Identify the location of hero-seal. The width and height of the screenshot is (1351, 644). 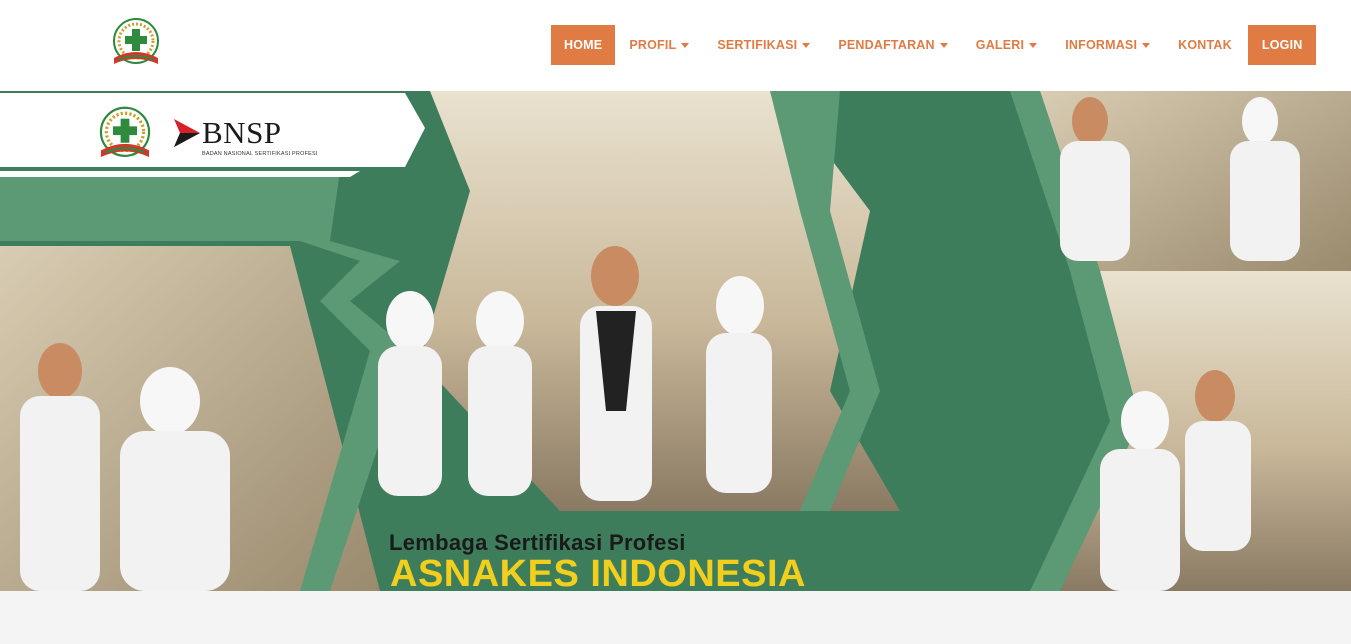
(125, 134).